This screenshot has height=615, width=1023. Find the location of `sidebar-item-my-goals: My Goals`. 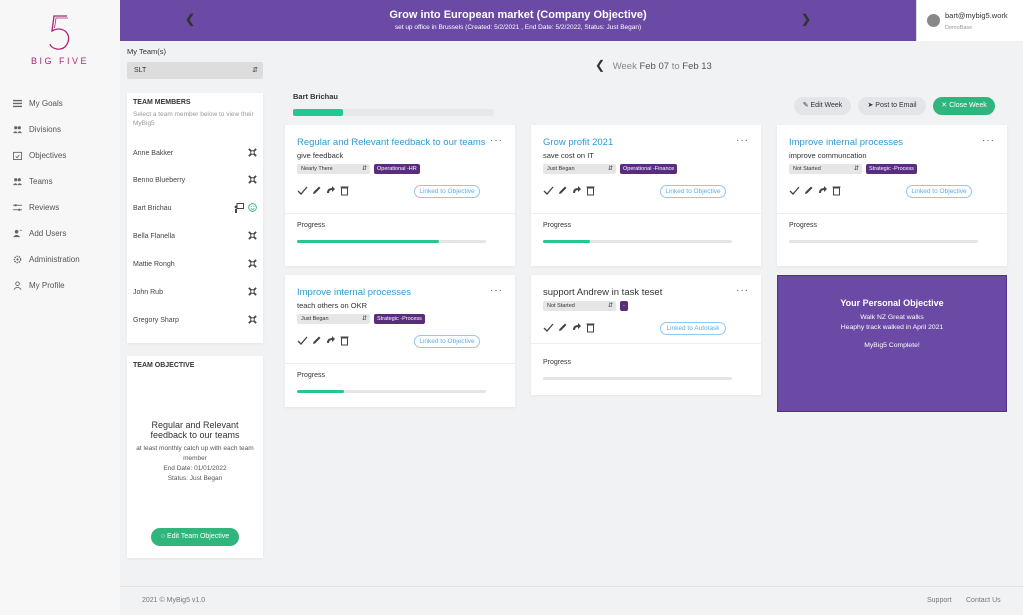

sidebar-item-my-goals: My Goals is located at coordinates (38, 103).